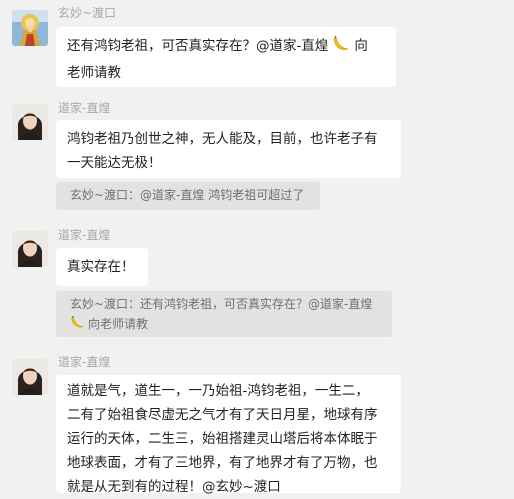 This screenshot has width=514, height=499. What do you see at coordinates (198, 46) in the screenshot?
I see `message-text: 还有鸿钧老祖，可否真实存在？@道家-直煌` at bounding box center [198, 46].